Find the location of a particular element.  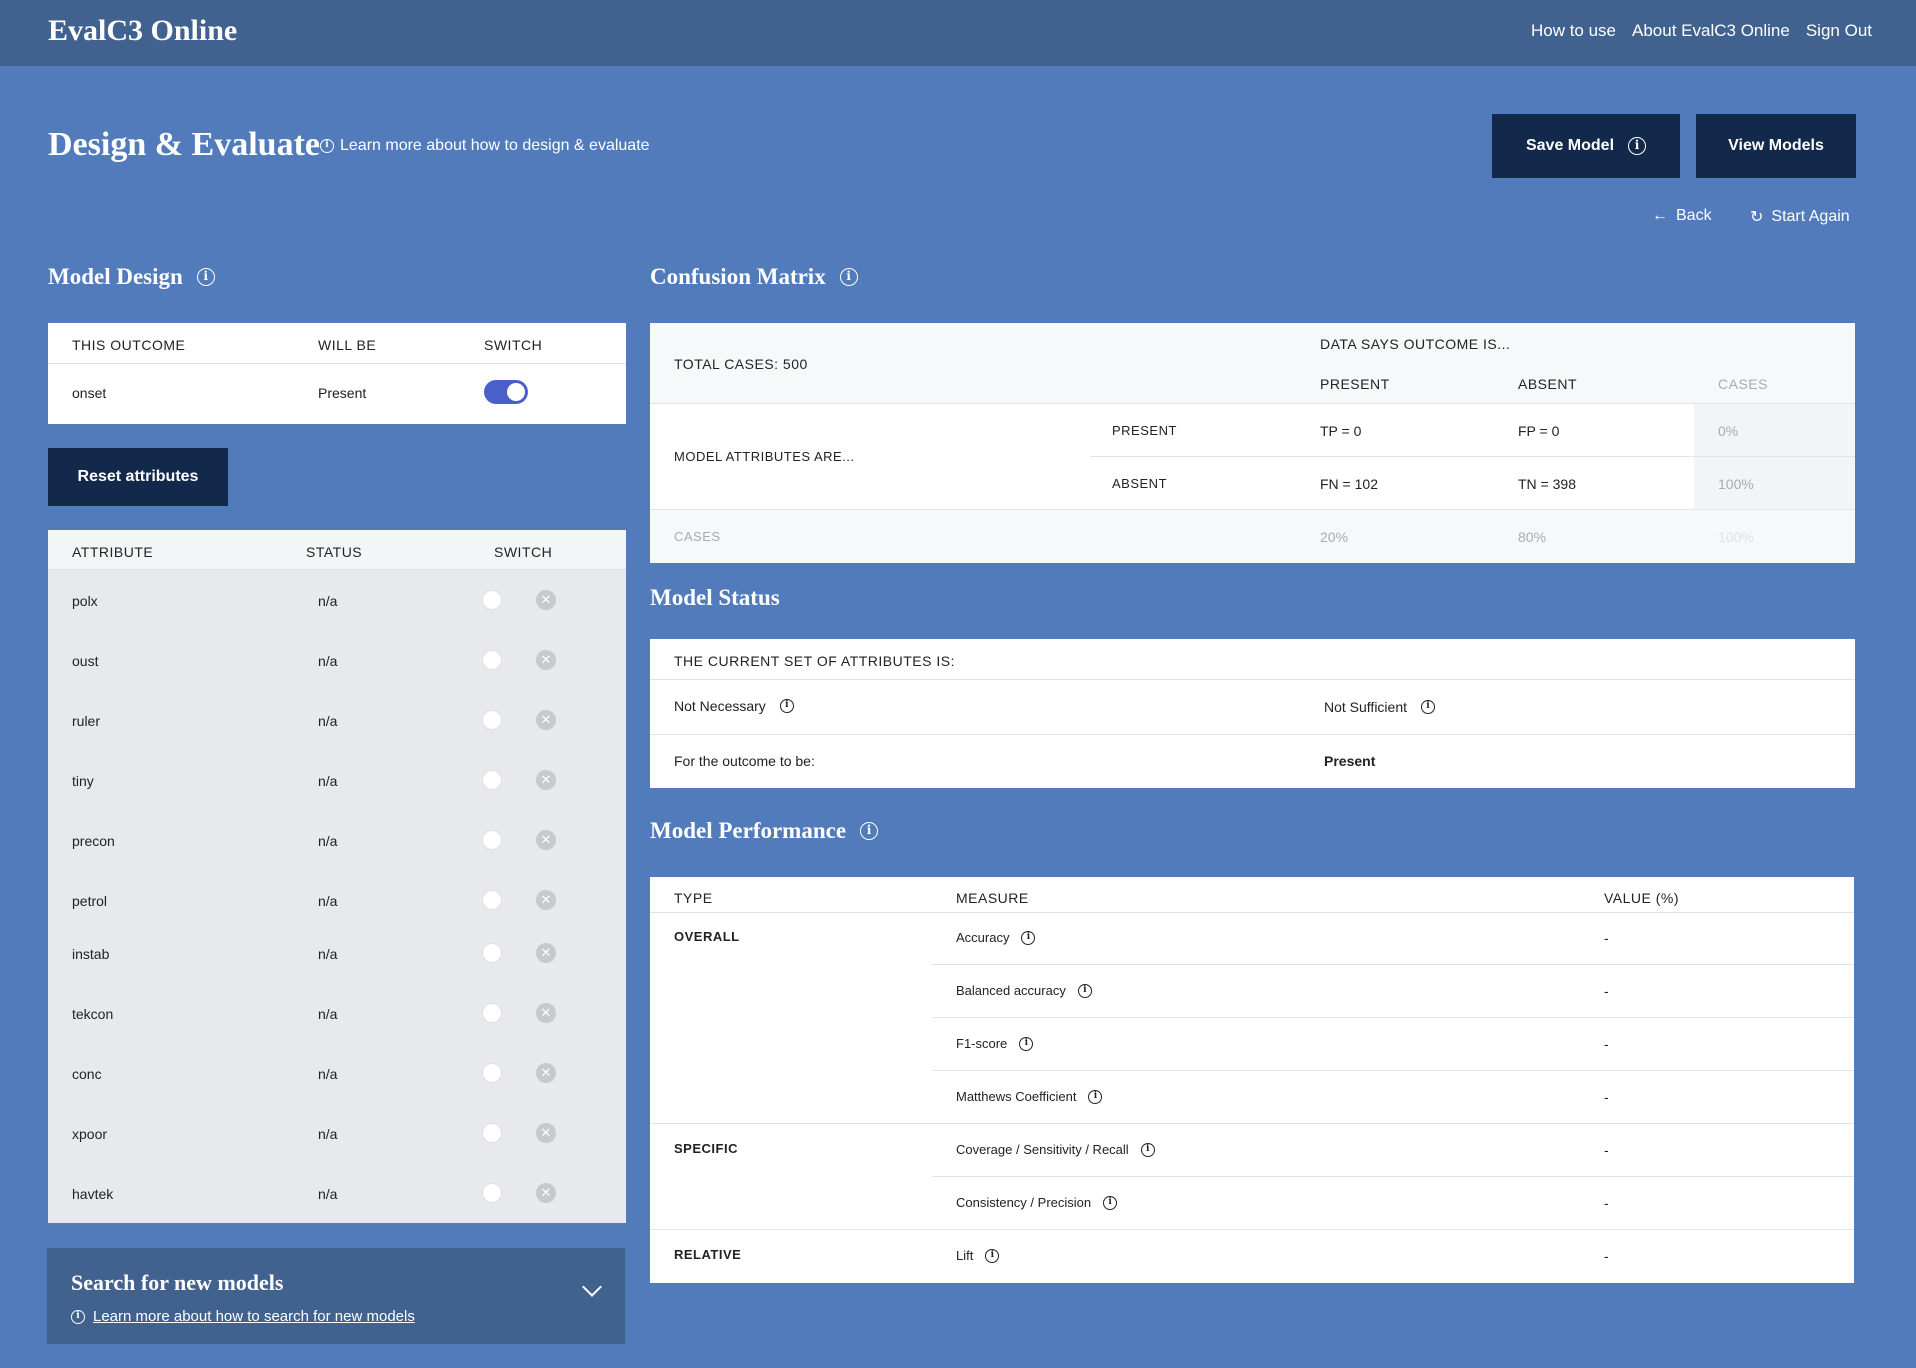

attribute-name: precon is located at coordinates (93, 841).